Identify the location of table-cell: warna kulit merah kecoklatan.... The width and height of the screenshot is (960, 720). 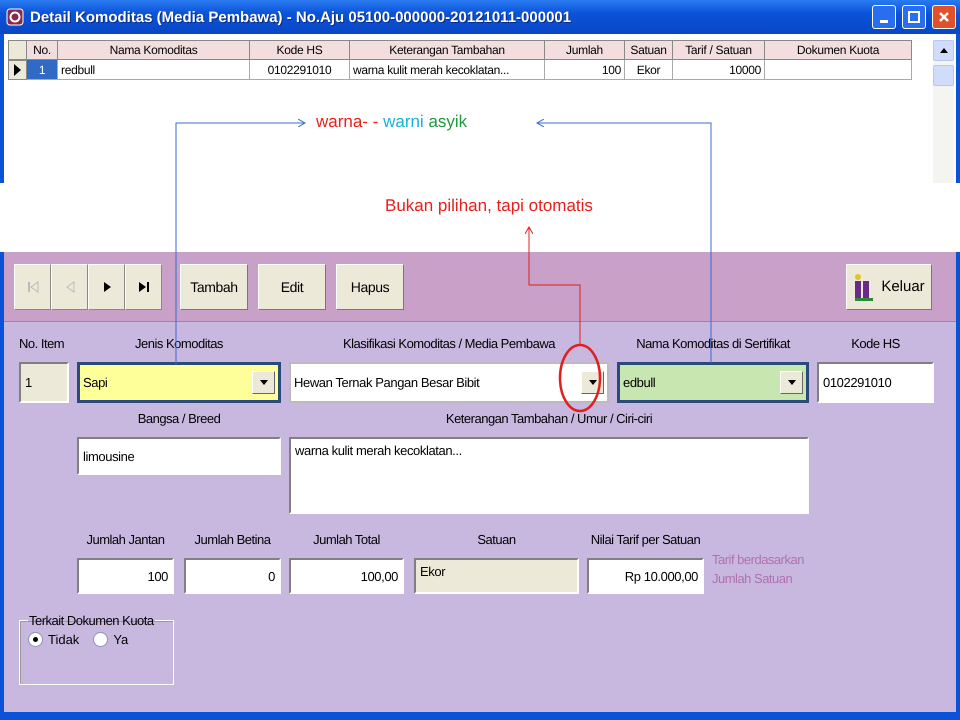
(447, 70).